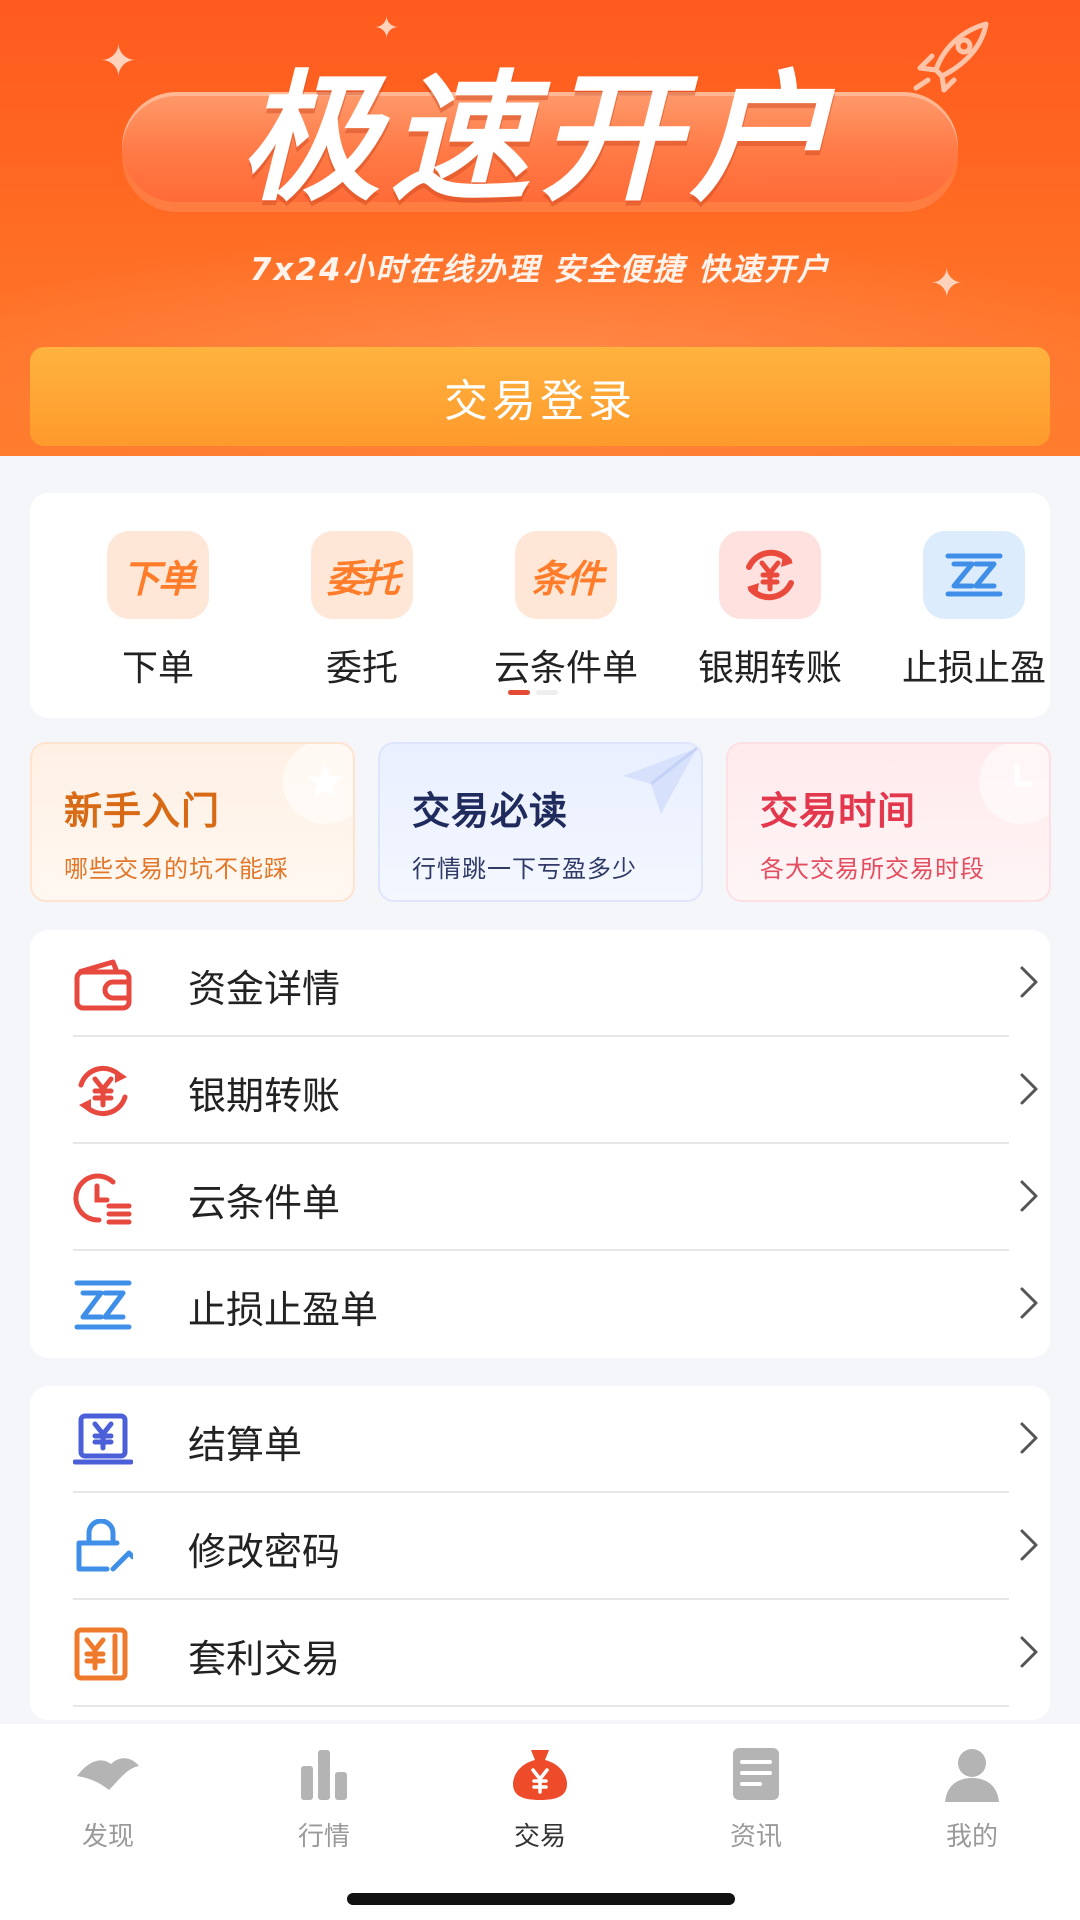 The width and height of the screenshot is (1080, 1920). I want to click on menu-row-label: 止损止盈单, so click(283, 1310).